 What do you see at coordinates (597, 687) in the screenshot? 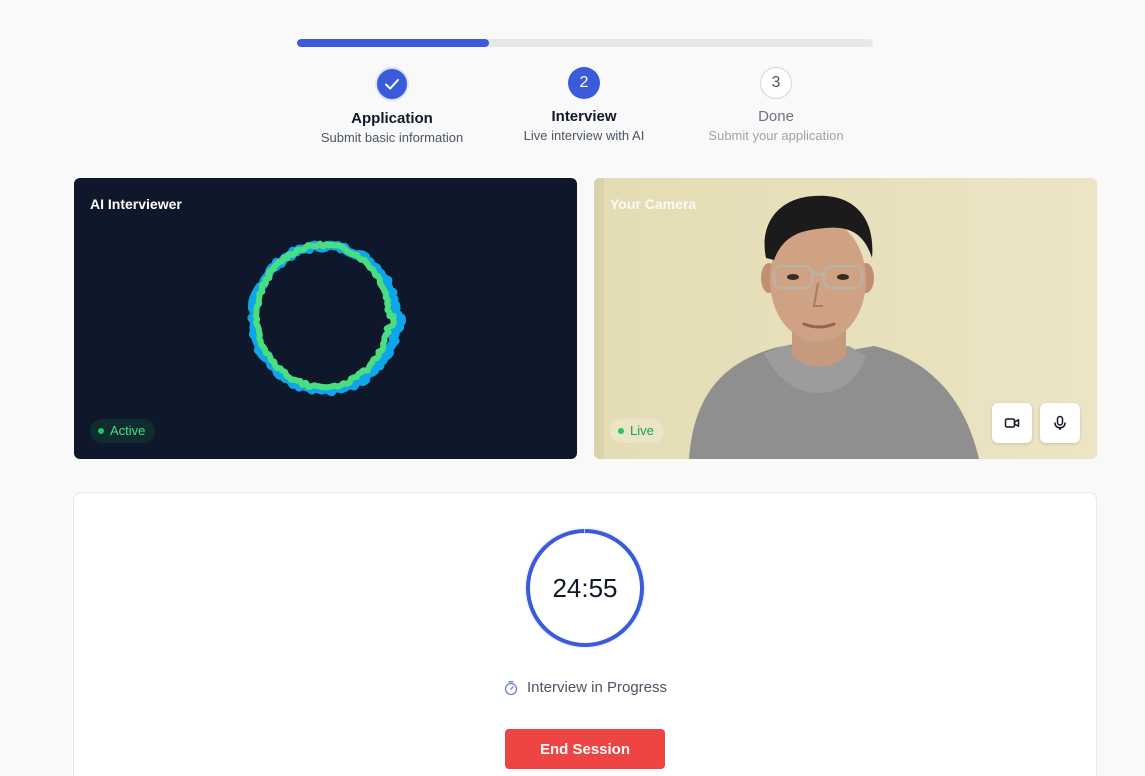
I see `status-text: Interview in Progress` at bounding box center [597, 687].